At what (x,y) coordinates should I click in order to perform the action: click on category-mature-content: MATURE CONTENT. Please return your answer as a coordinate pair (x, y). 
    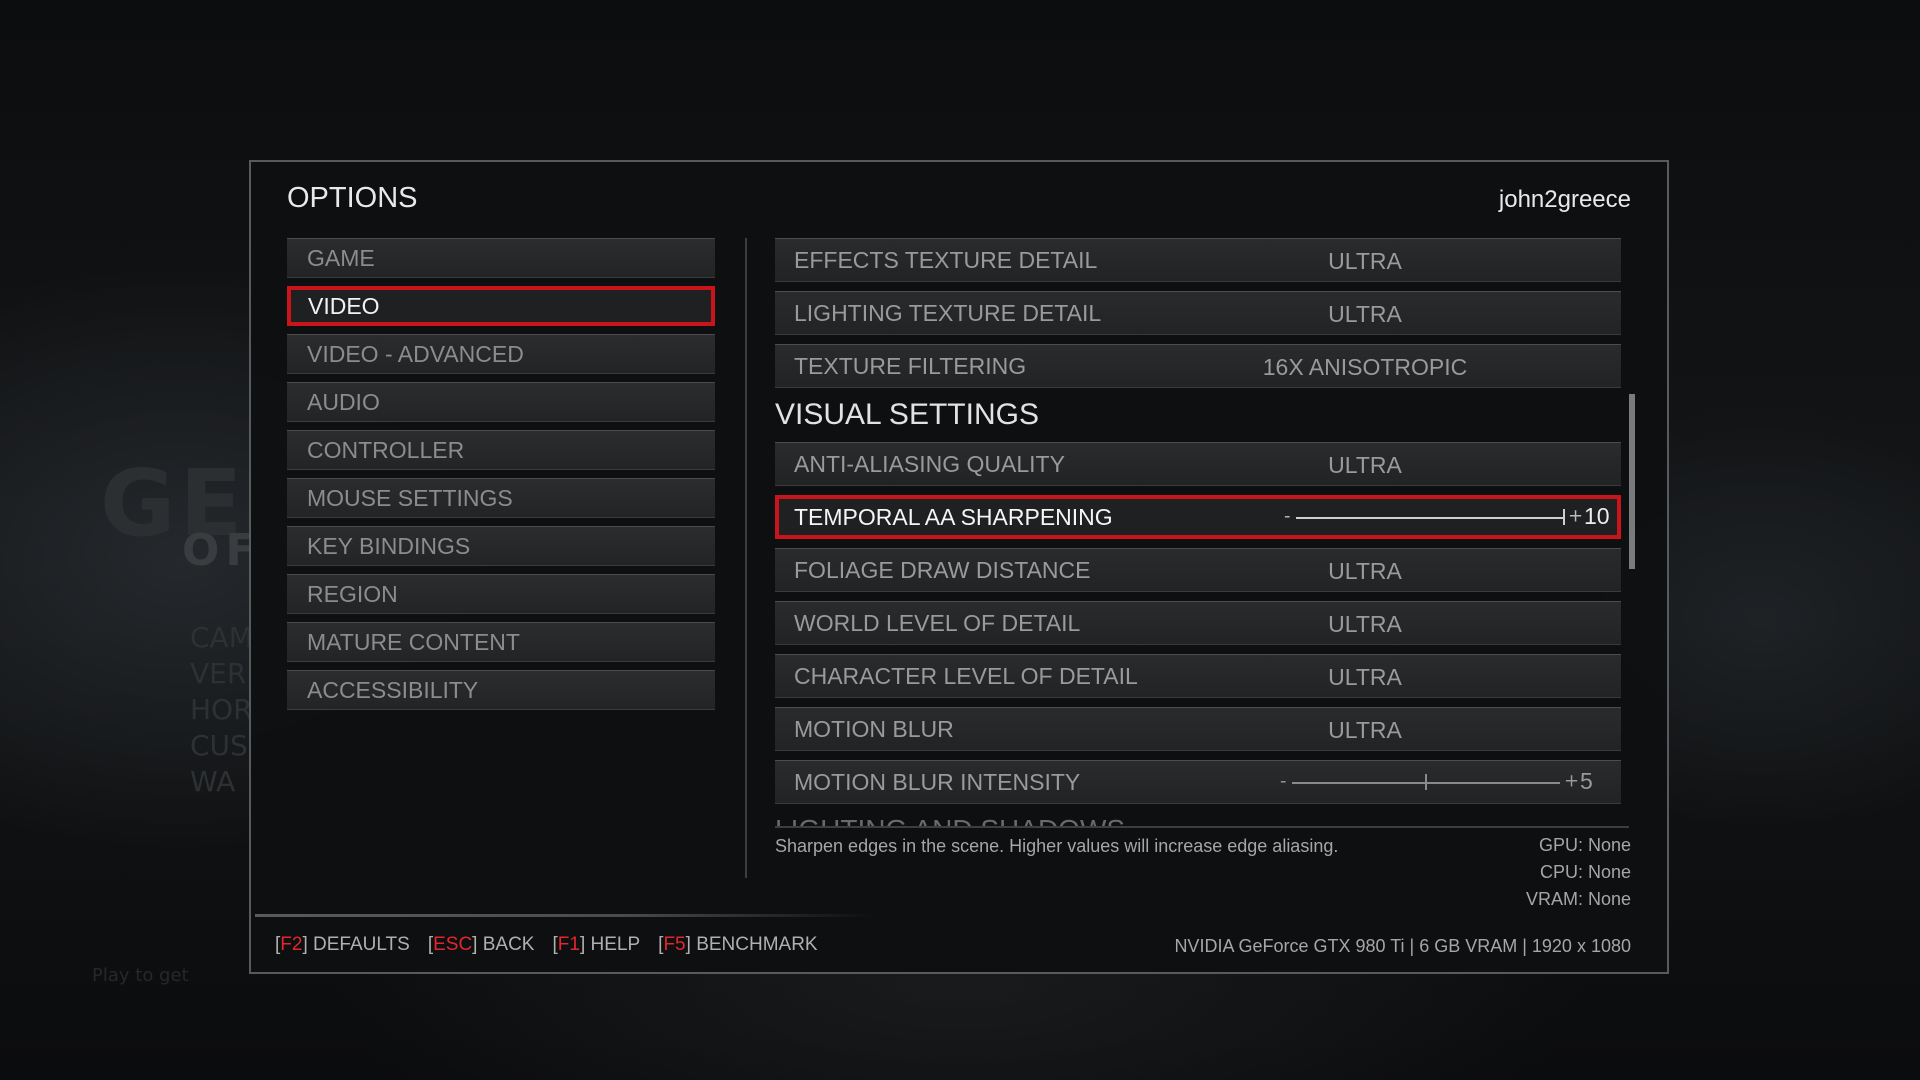
    Looking at the image, I should click on (501, 642).